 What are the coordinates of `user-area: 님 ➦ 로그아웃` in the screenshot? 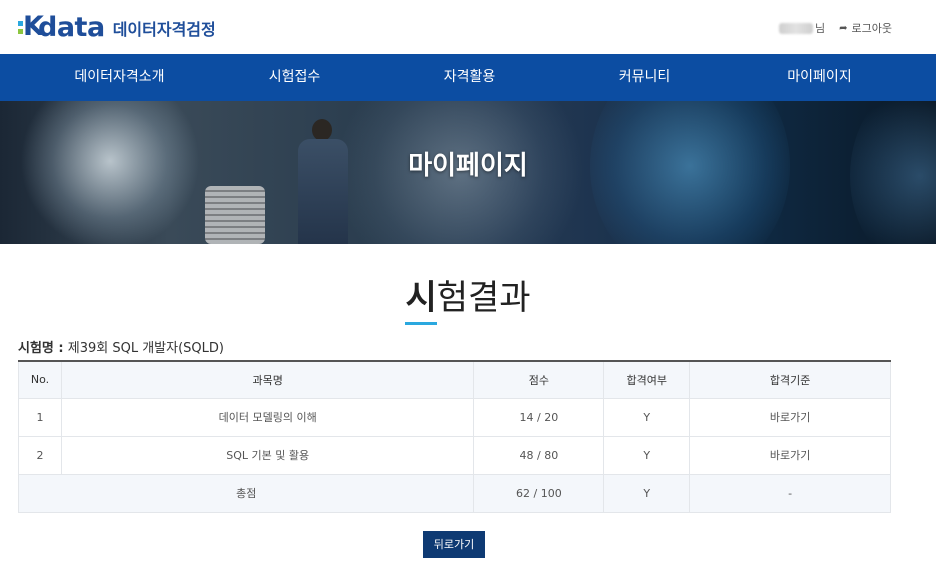 It's located at (835, 28).